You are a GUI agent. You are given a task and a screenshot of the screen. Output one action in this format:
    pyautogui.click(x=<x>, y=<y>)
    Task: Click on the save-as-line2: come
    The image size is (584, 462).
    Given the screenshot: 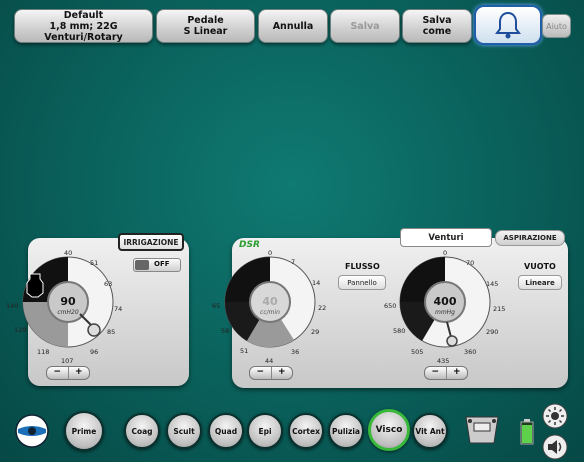 What is the action you would take?
    pyautogui.click(x=437, y=31)
    